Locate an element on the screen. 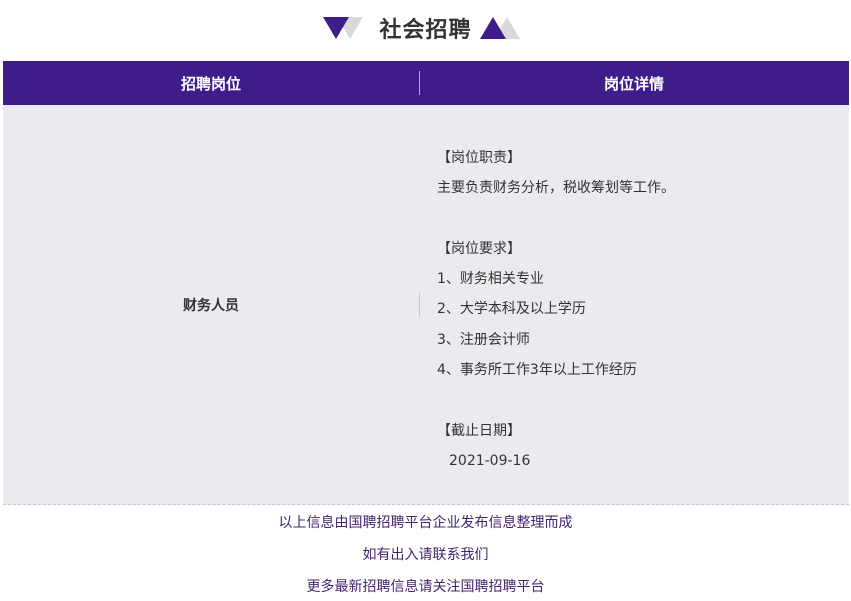  column-header-position: 招聘岗位 is located at coordinates (210, 83).